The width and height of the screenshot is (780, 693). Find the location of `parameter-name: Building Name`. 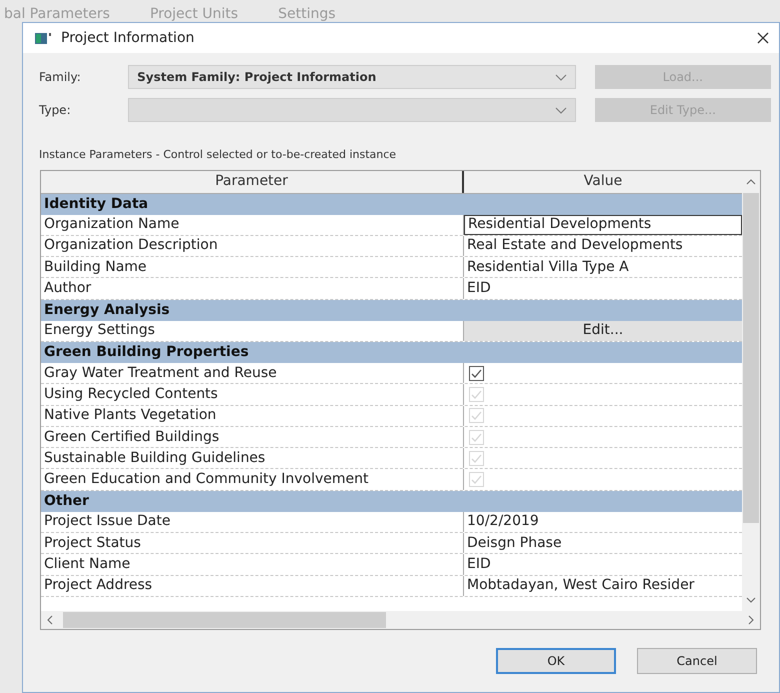

parameter-name: Building Name is located at coordinates (252, 267).